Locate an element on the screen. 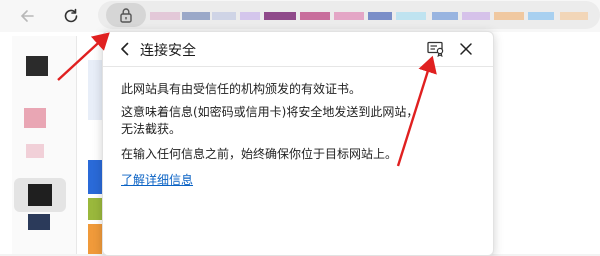 The image size is (600, 256). refresh-icon is located at coordinates (71, 15).